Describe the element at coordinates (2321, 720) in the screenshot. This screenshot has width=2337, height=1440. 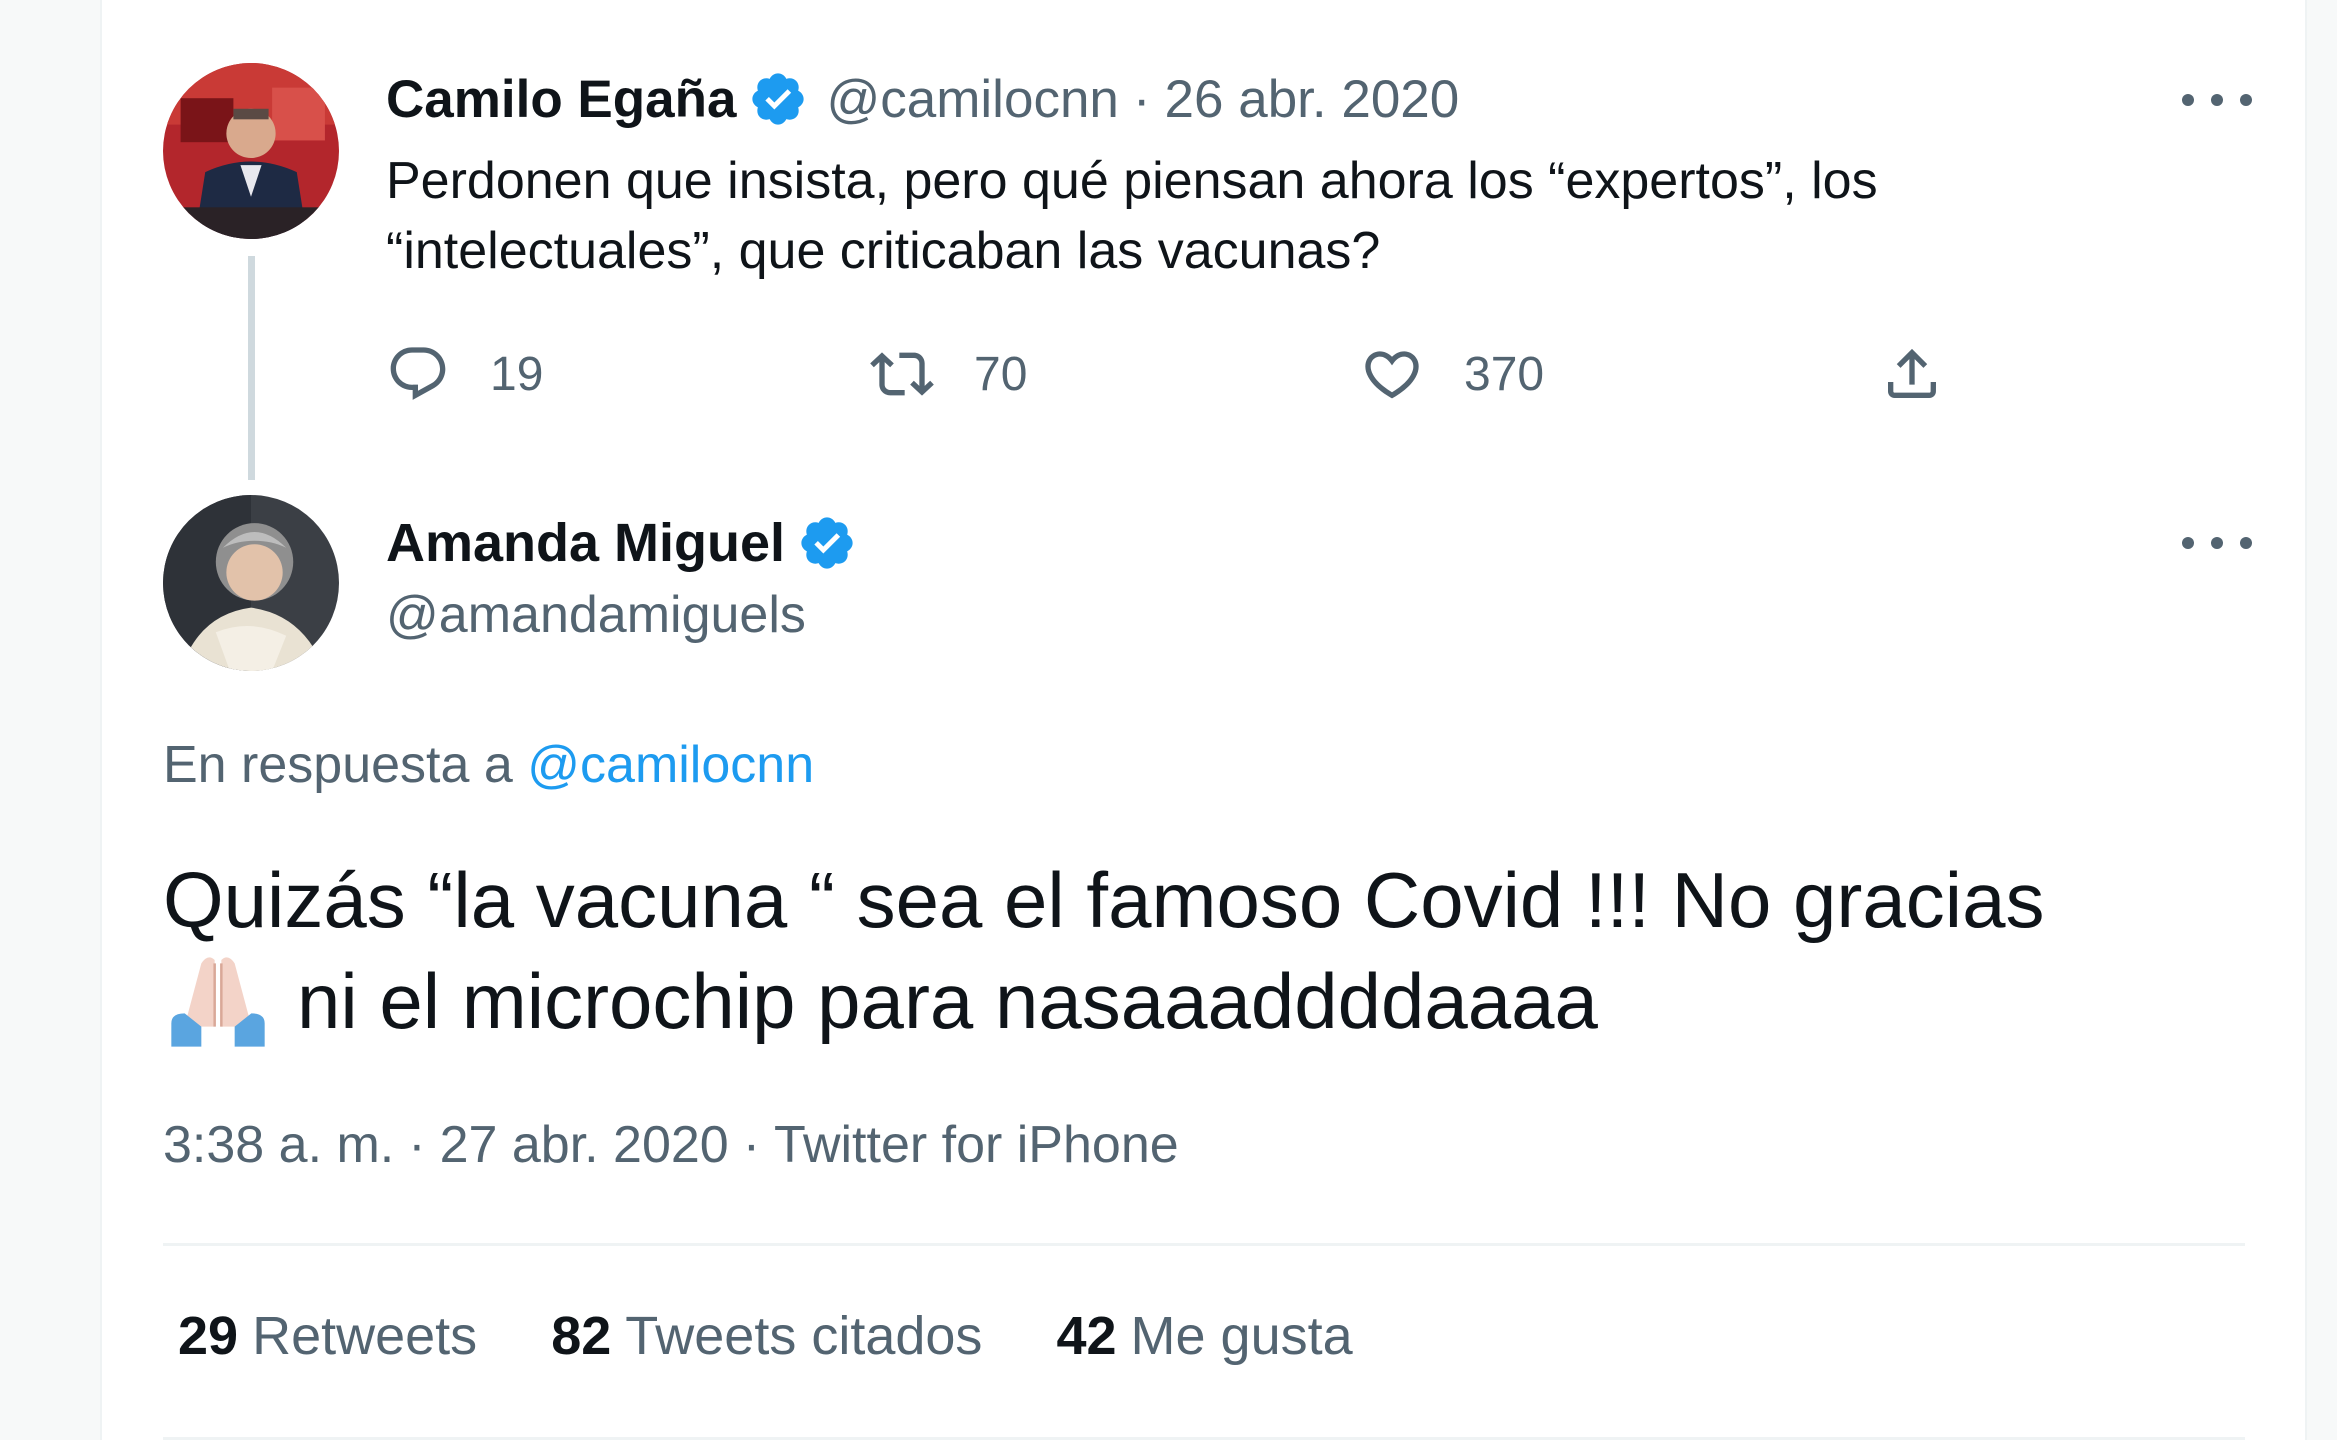
I see `right-scrollbar-area` at that location.